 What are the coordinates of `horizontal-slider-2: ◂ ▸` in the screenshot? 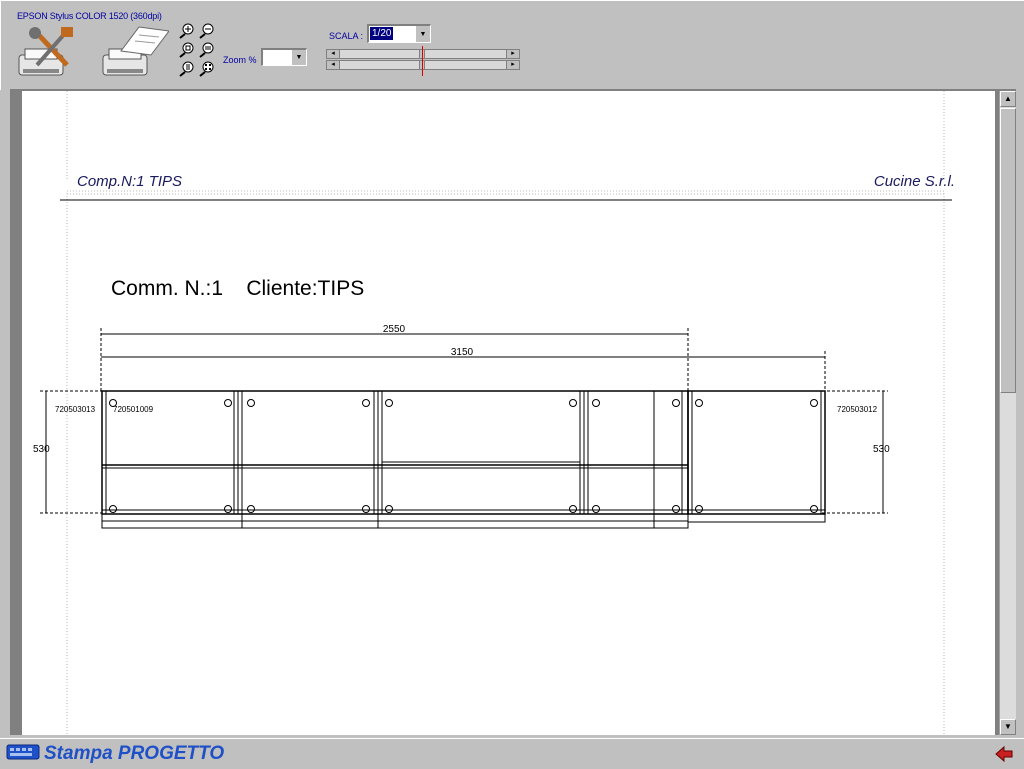 It's located at (423, 65).